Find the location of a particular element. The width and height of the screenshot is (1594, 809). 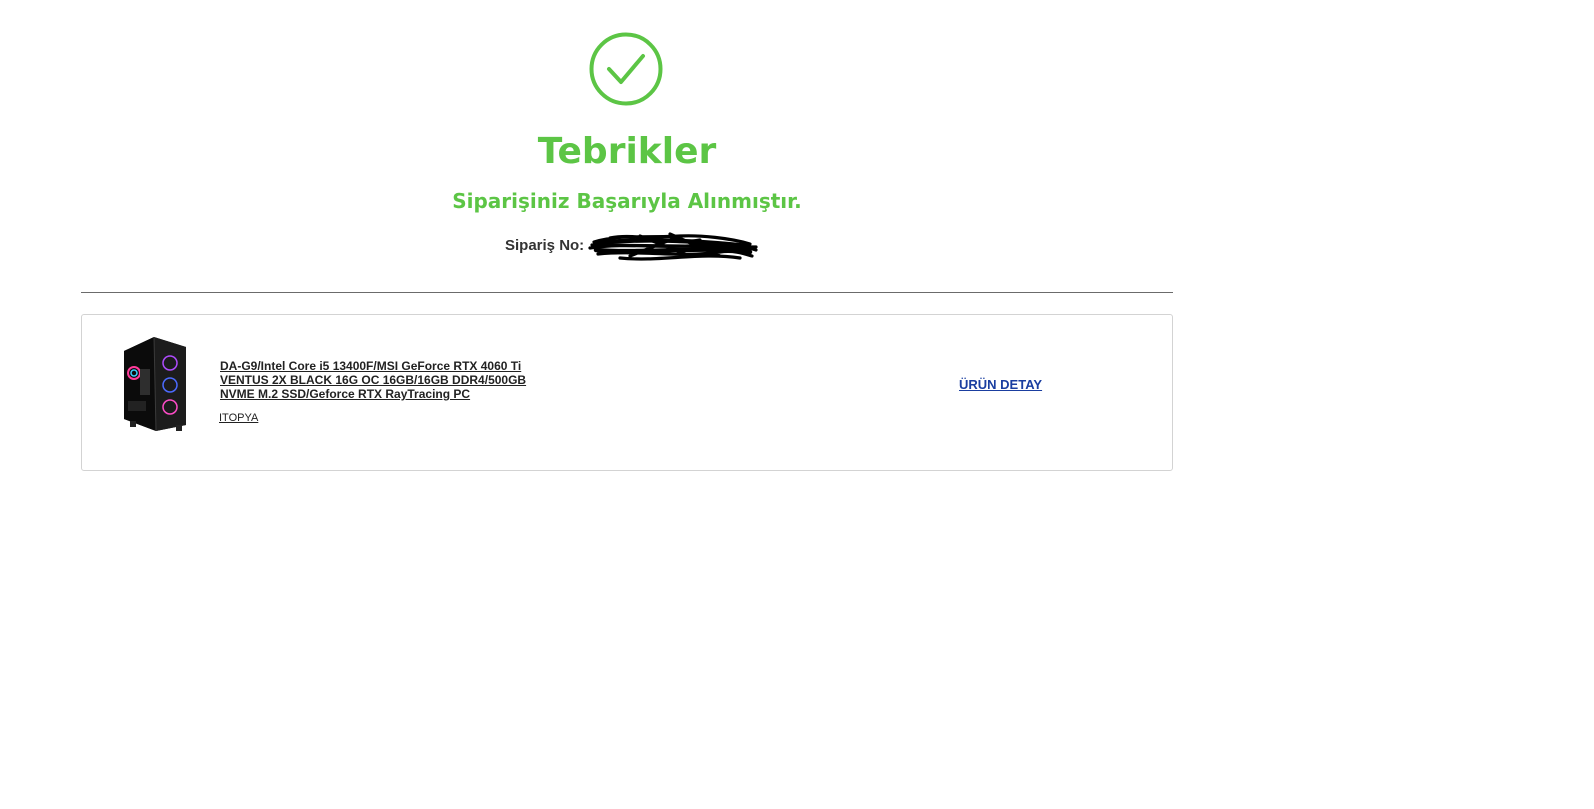

success-message: Siparişiniz Başarıyla Alınmıştır. is located at coordinates (627, 201).